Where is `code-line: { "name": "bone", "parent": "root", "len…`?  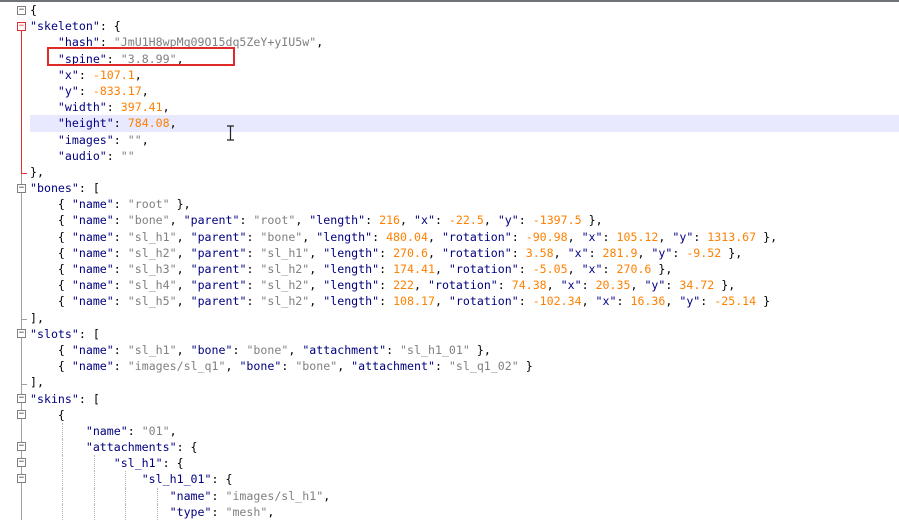
code-line: { "name": "bone", "parent": "root", "len… is located at coordinates (464, 220).